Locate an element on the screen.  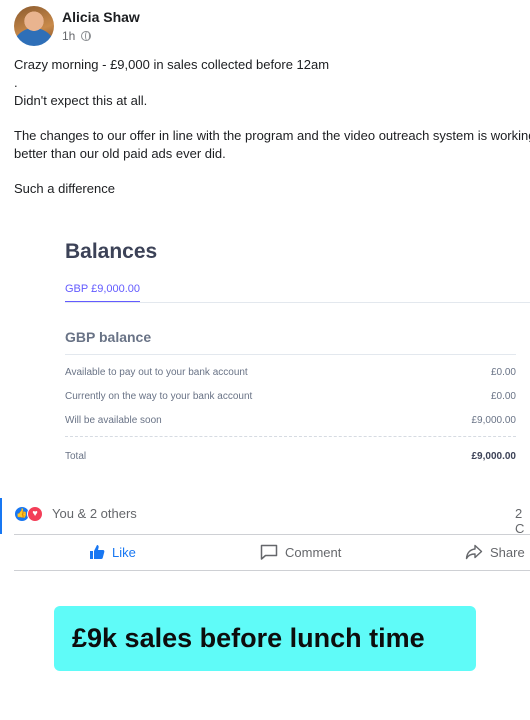
balance-row: Will be available soon £9,000.00 is located at coordinates (290, 420).